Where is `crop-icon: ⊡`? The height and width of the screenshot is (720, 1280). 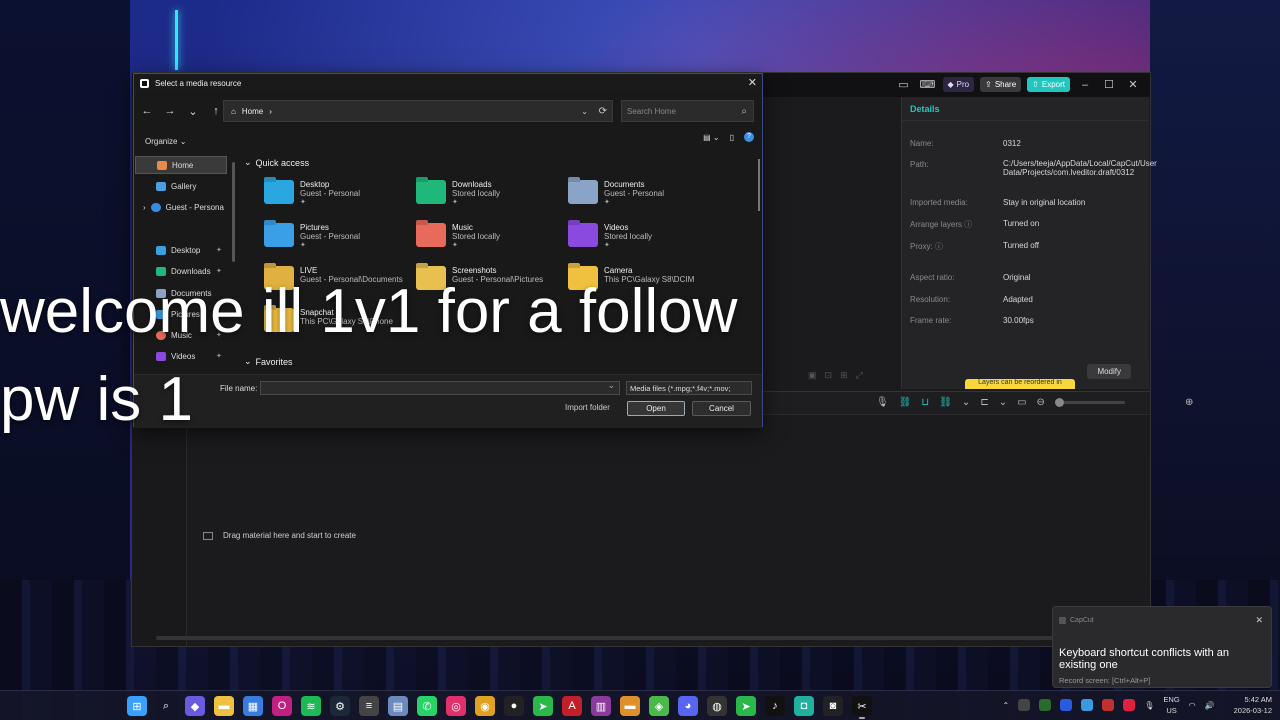
crop-icon: ⊡ is located at coordinates (829, 375).